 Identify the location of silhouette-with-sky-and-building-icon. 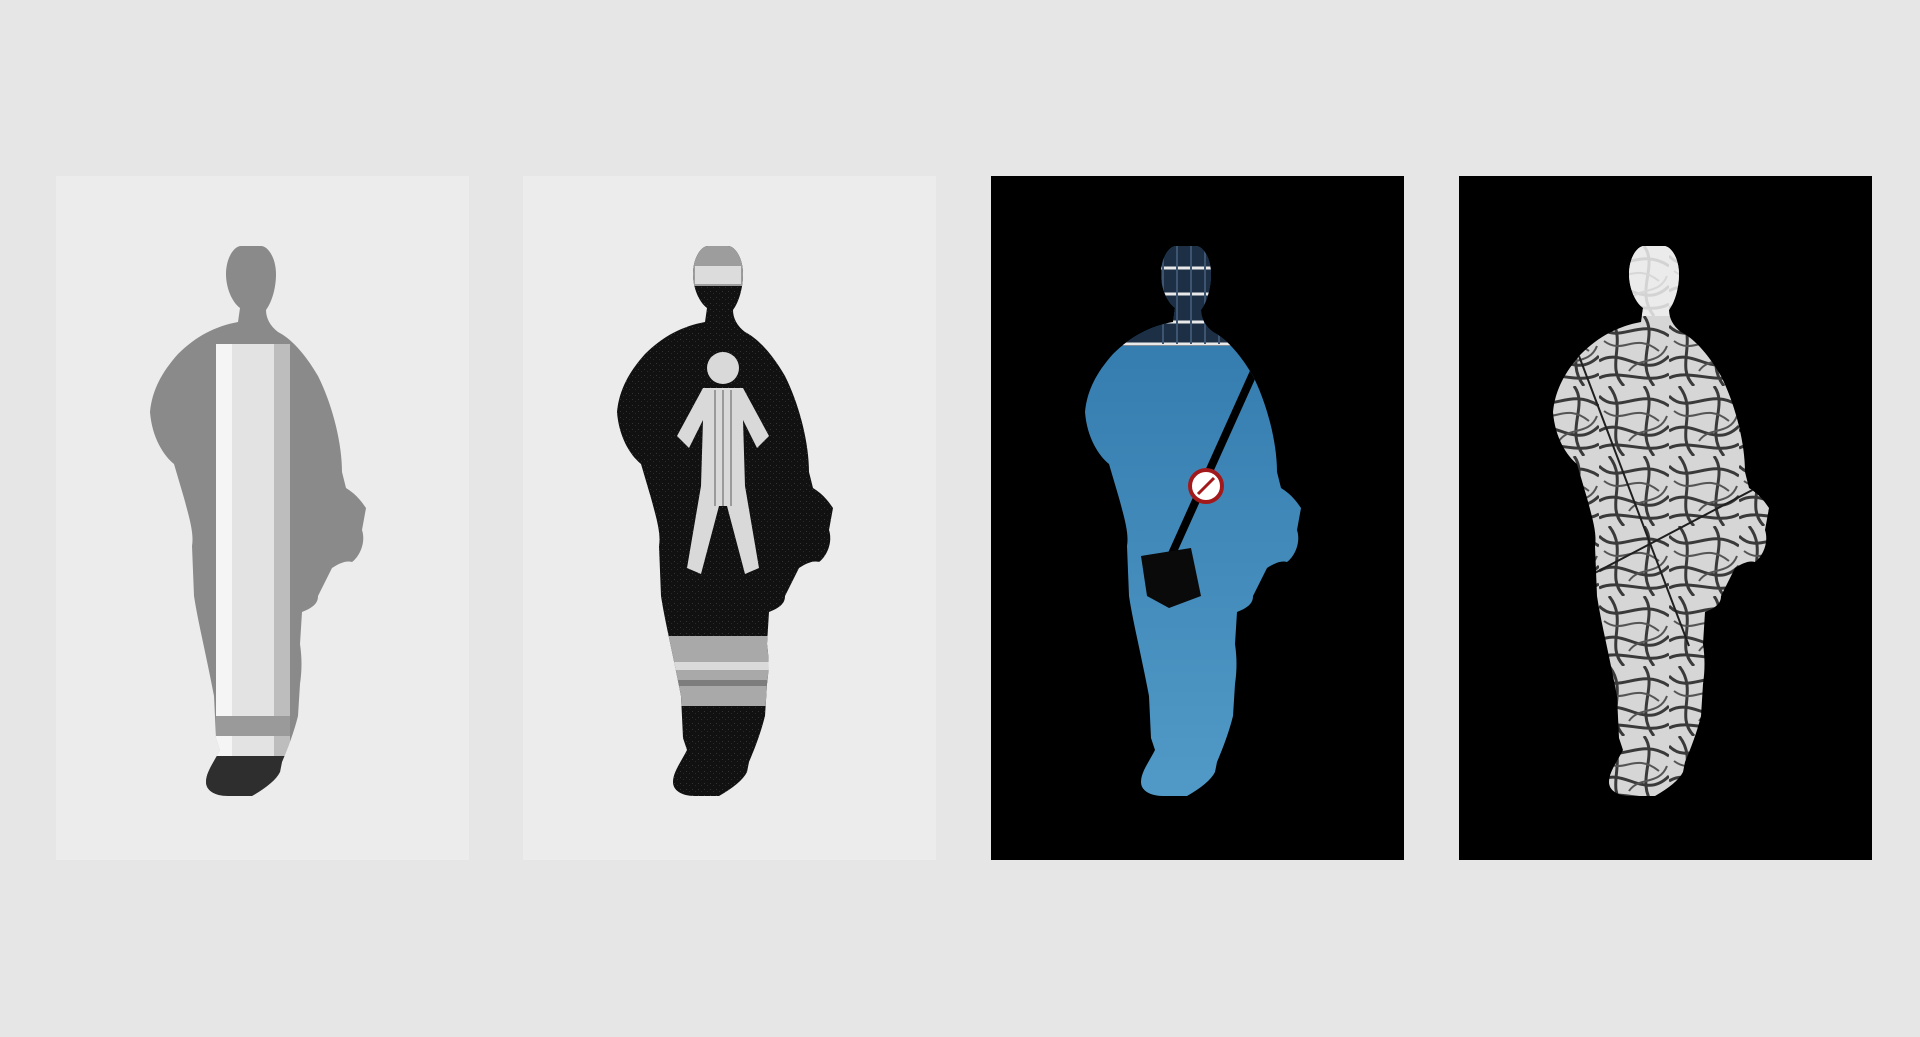
(1197, 518).